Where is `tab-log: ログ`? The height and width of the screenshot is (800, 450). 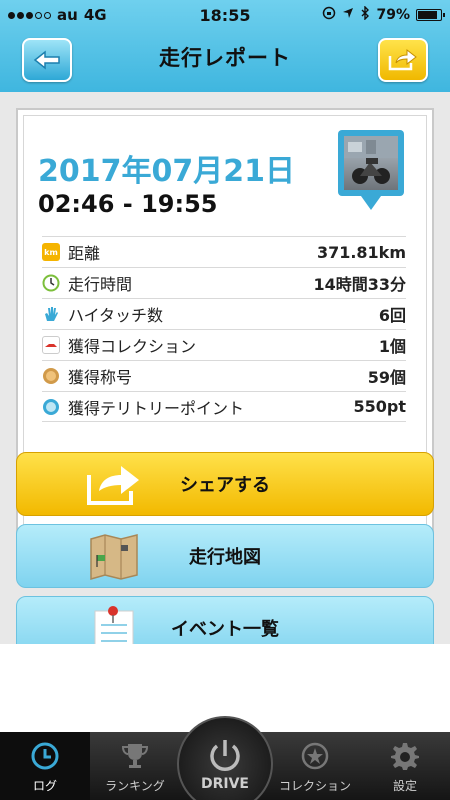 tab-log: ログ is located at coordinates (45, 766).